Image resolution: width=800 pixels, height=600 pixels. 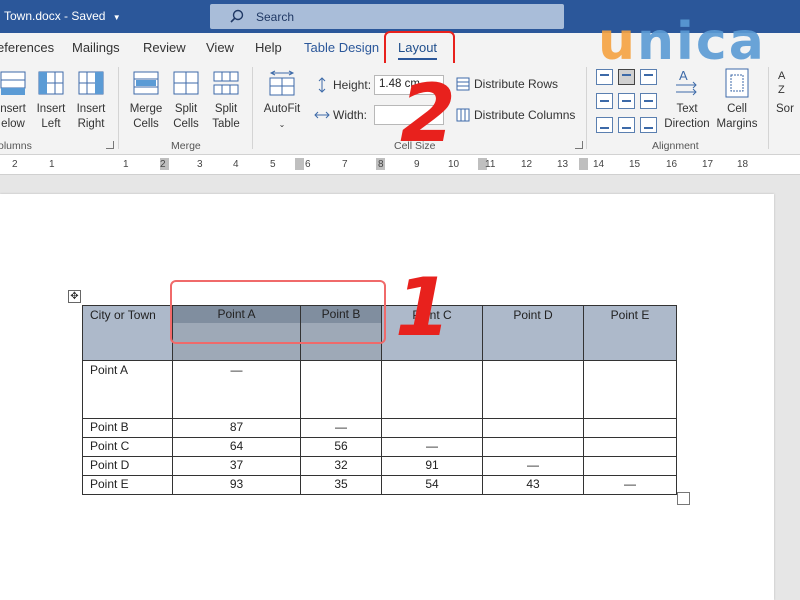 I want to click on cell-margins-button: Cell Margins, so click(x=737, y=99).